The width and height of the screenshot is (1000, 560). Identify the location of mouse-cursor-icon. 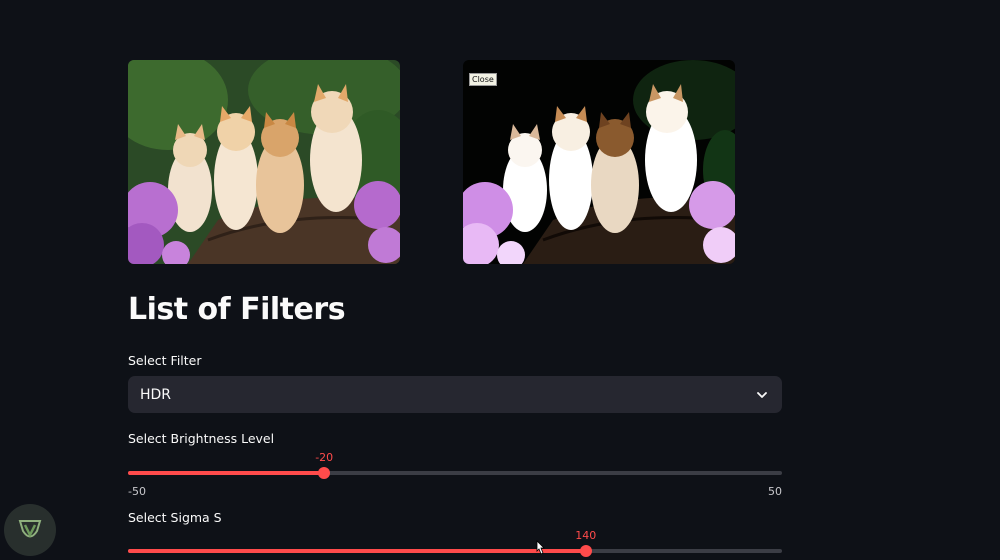
(540, 547).